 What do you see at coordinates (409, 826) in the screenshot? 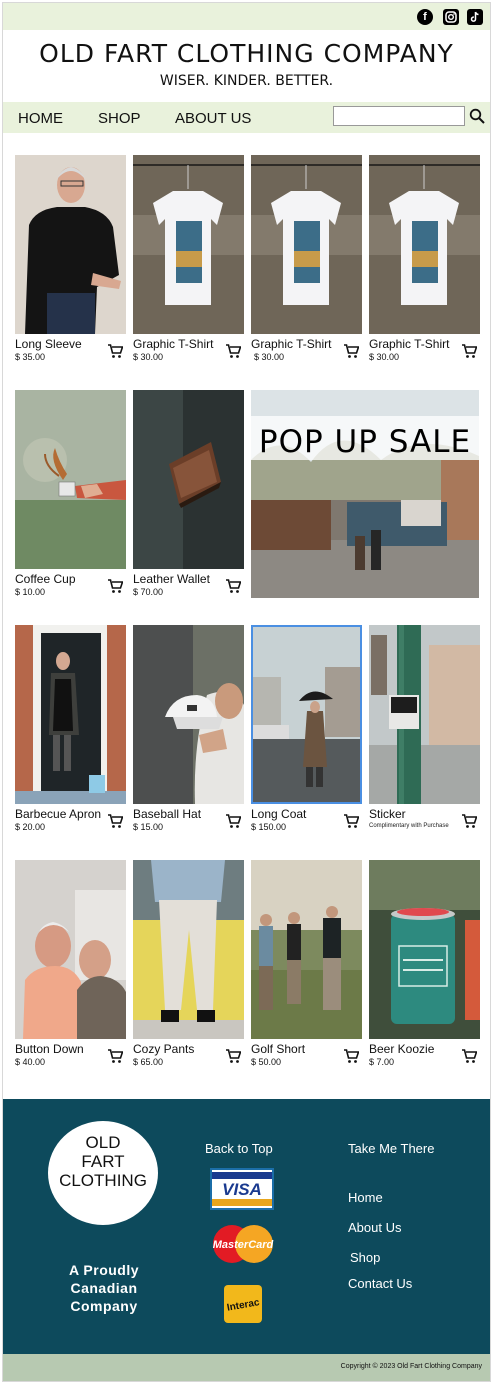
I see `product-note: Complimentary with Purchase` at bounding box center [409, 826].